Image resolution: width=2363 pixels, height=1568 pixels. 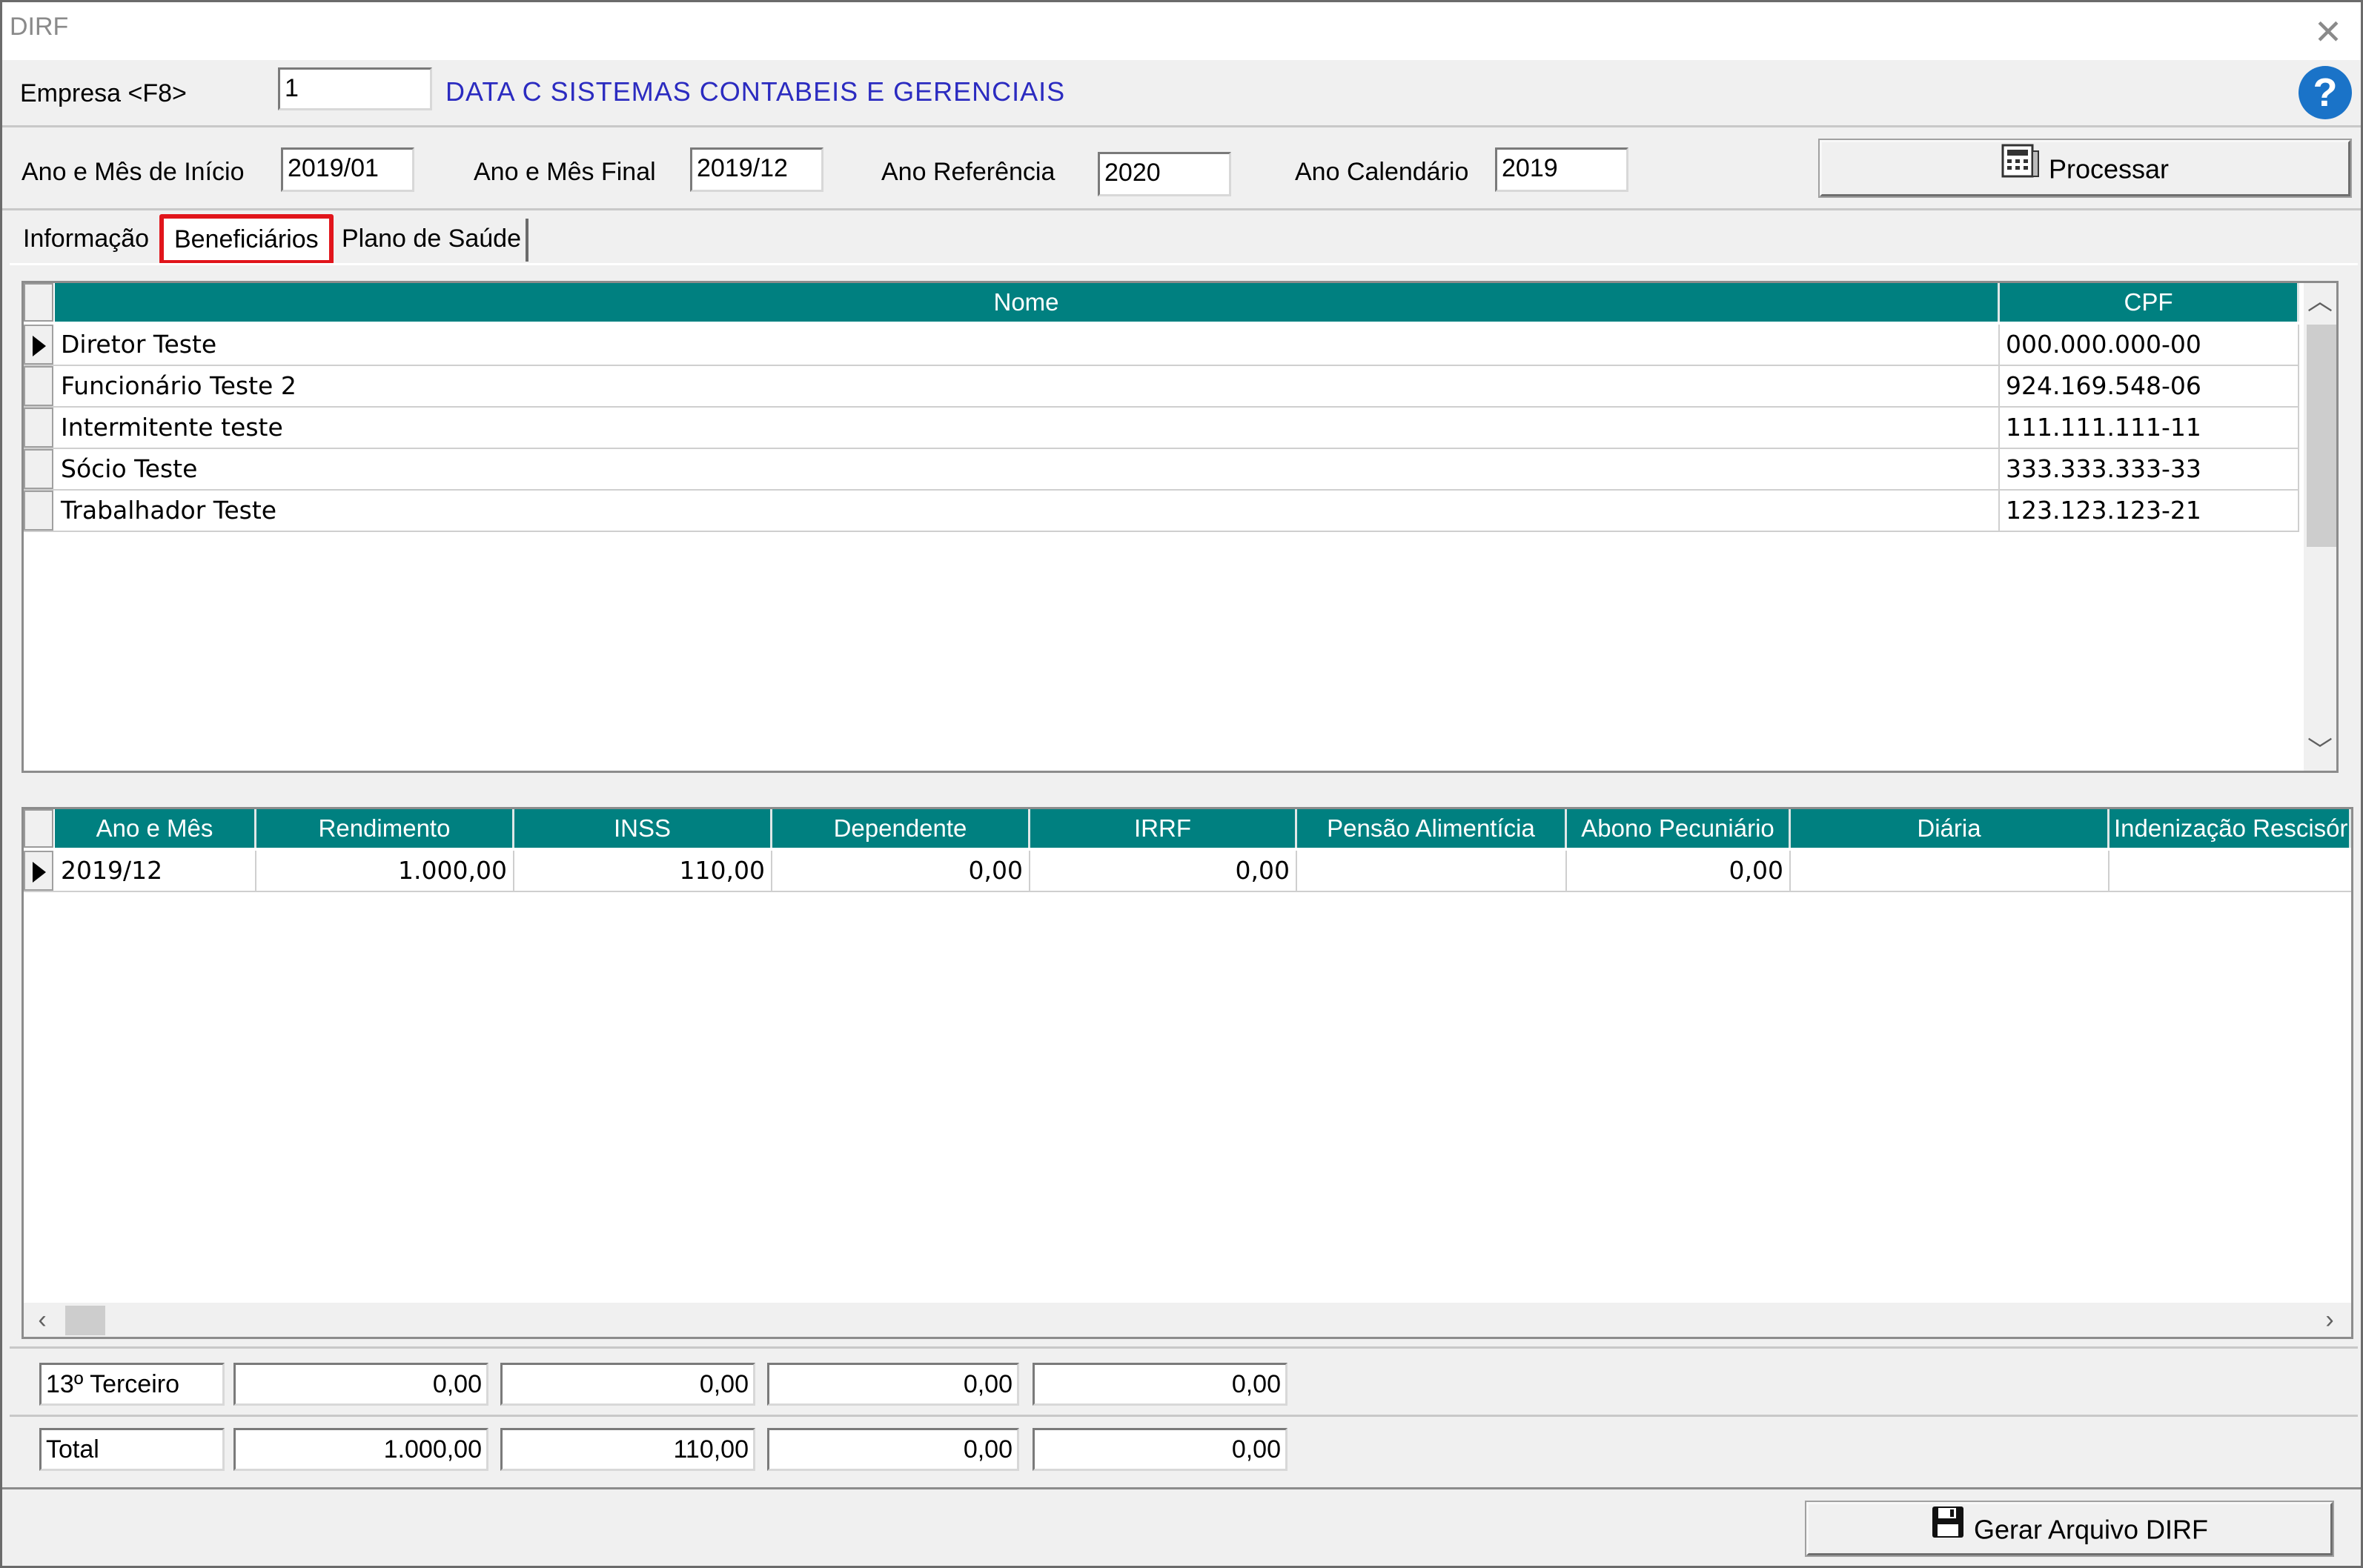 I want to click on empresa-code-field: 1, so click(x=355, y=88).